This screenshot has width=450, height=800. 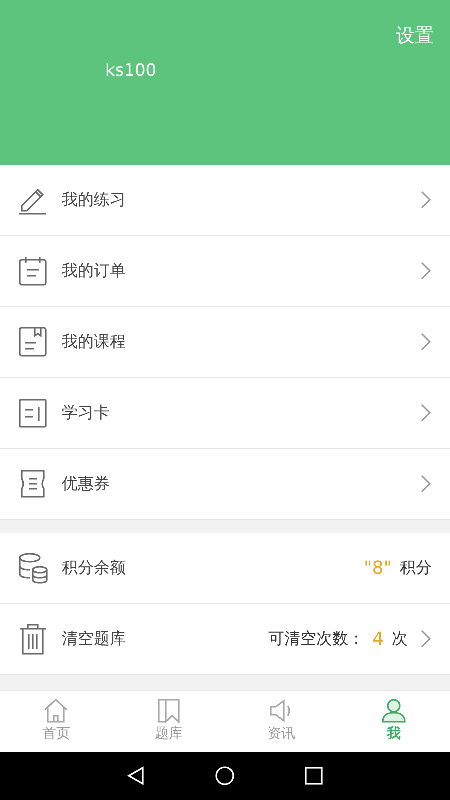 I want to click on unit-text: 次, so click(x=400, y=639).